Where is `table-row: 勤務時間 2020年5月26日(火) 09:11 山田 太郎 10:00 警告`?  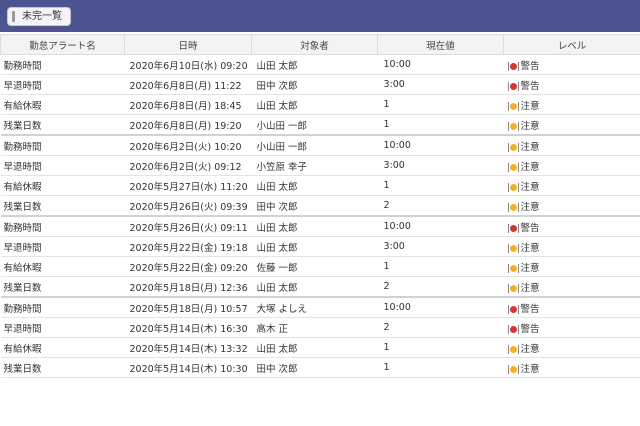
table-row: 勤務時間 2020年5月26日(火) 09:11 山田 太郎 10:00 警告 is located at coordinates (320, 226).